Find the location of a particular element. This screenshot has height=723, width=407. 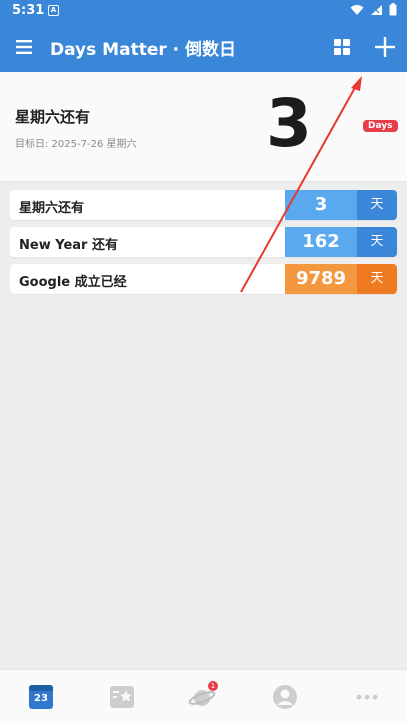

add-icon is located at coordinates (385, 47).